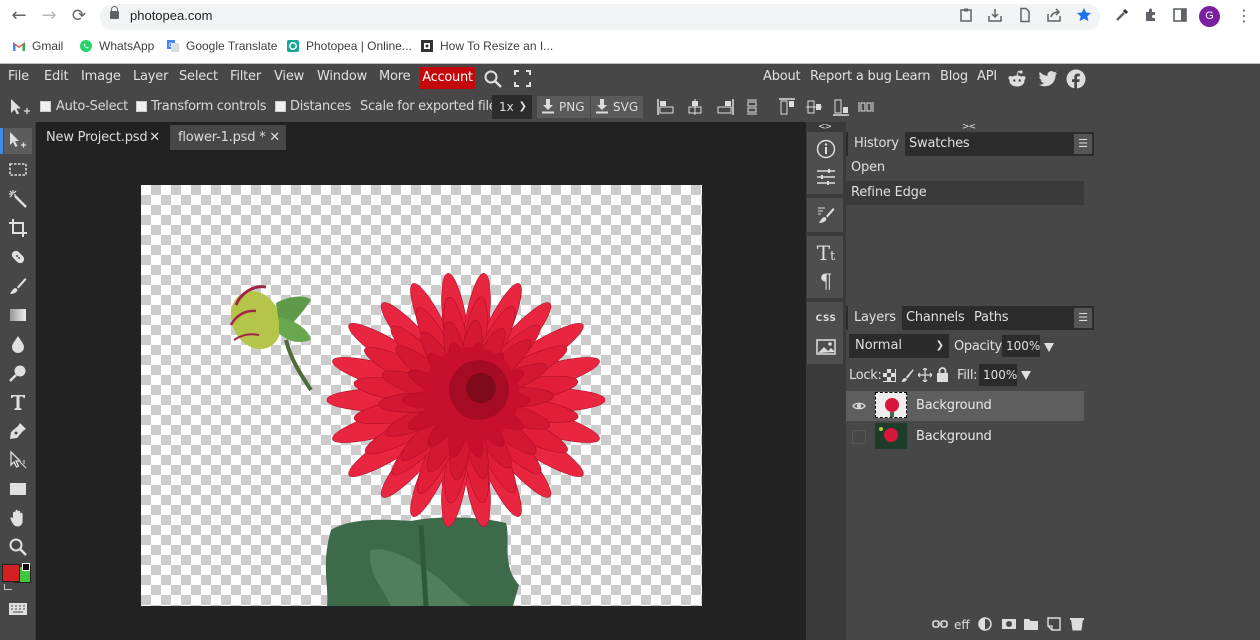 The image size is (1260, 640). I want to click on new-layer-icon, so click(1054, 624).